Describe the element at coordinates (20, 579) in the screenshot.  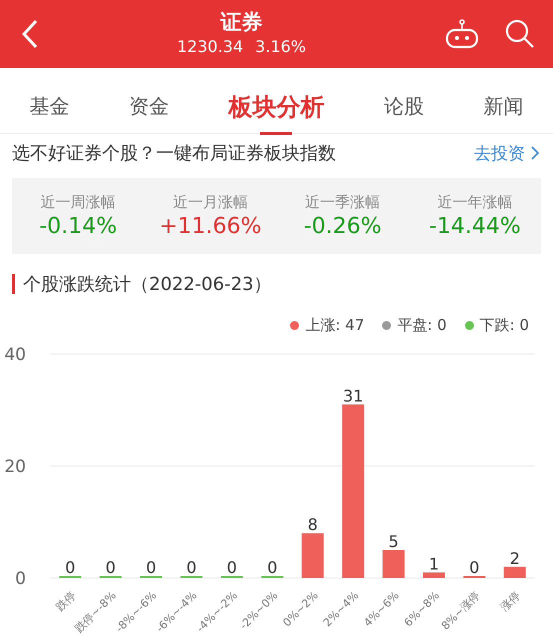
I see `axis-tick-label: 0` at that location.